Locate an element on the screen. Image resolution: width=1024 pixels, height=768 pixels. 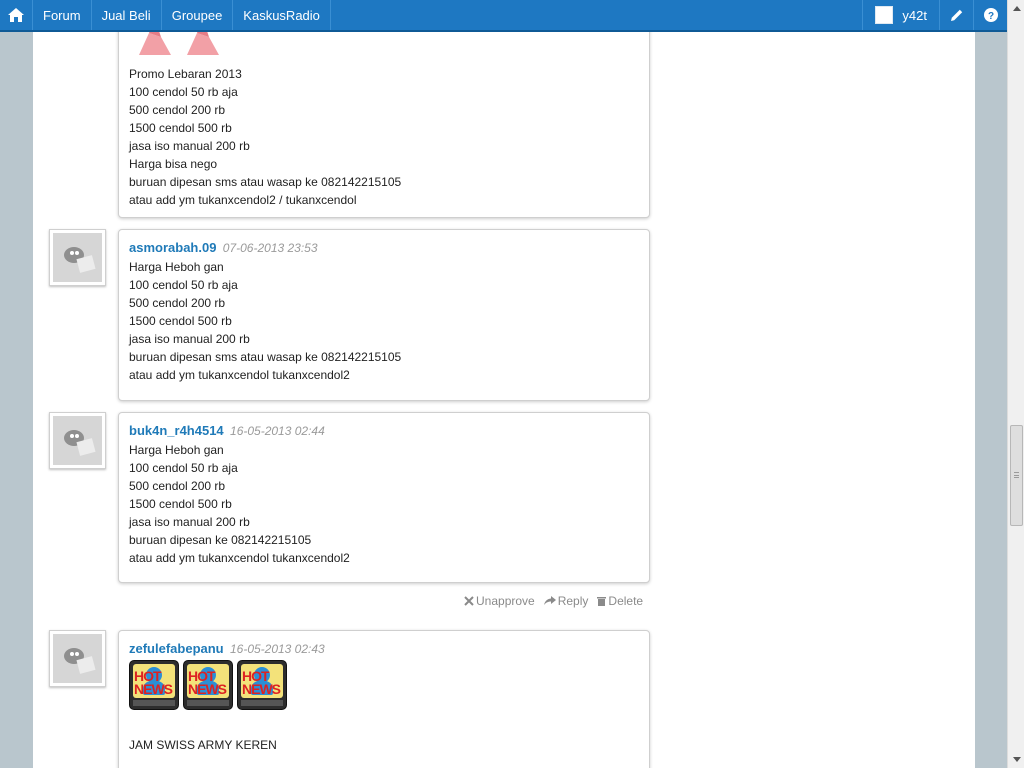
help-icon: ? is located at coordinates (990, 15).